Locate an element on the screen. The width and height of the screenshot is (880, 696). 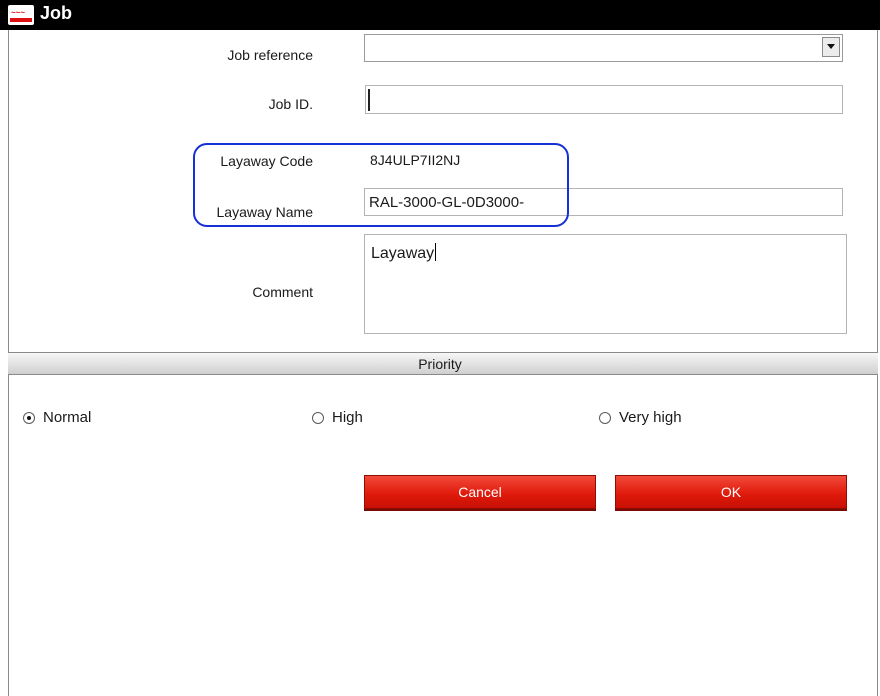
comment-label: Comment is located at coordinates (282, 292).